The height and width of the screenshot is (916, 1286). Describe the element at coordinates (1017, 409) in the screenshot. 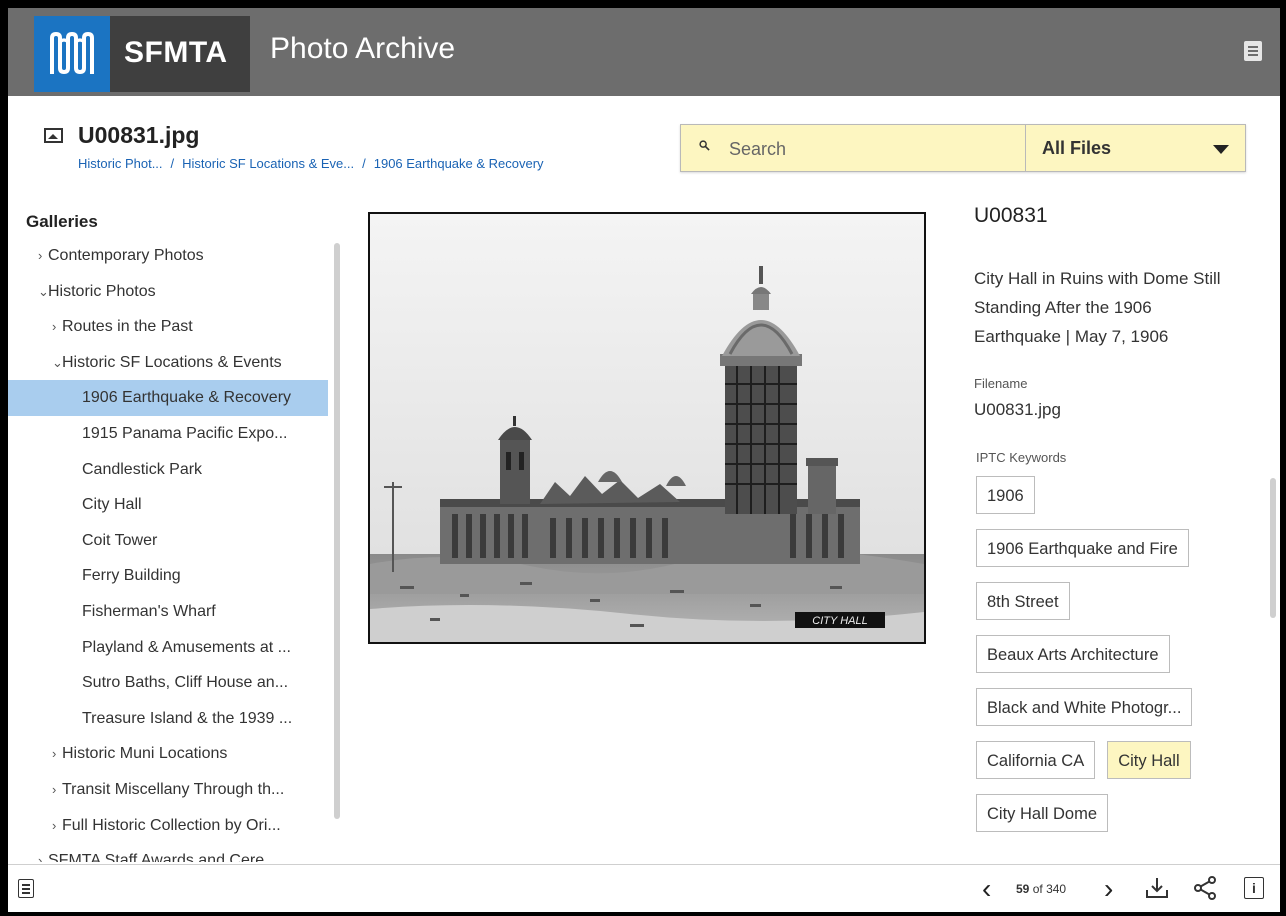

I see `filename-value: U00831.jpg` at that location.